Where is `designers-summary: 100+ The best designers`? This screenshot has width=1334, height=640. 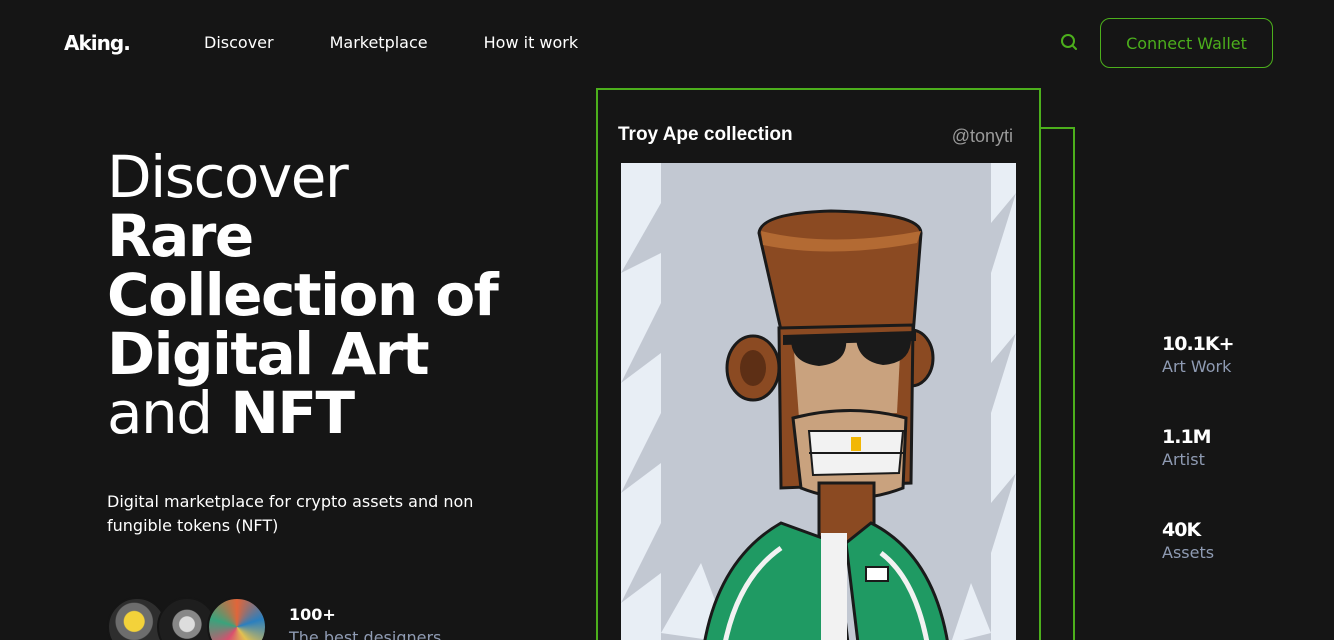 designers-summary: 100+ The best designers is located at coordinates (365, 622).